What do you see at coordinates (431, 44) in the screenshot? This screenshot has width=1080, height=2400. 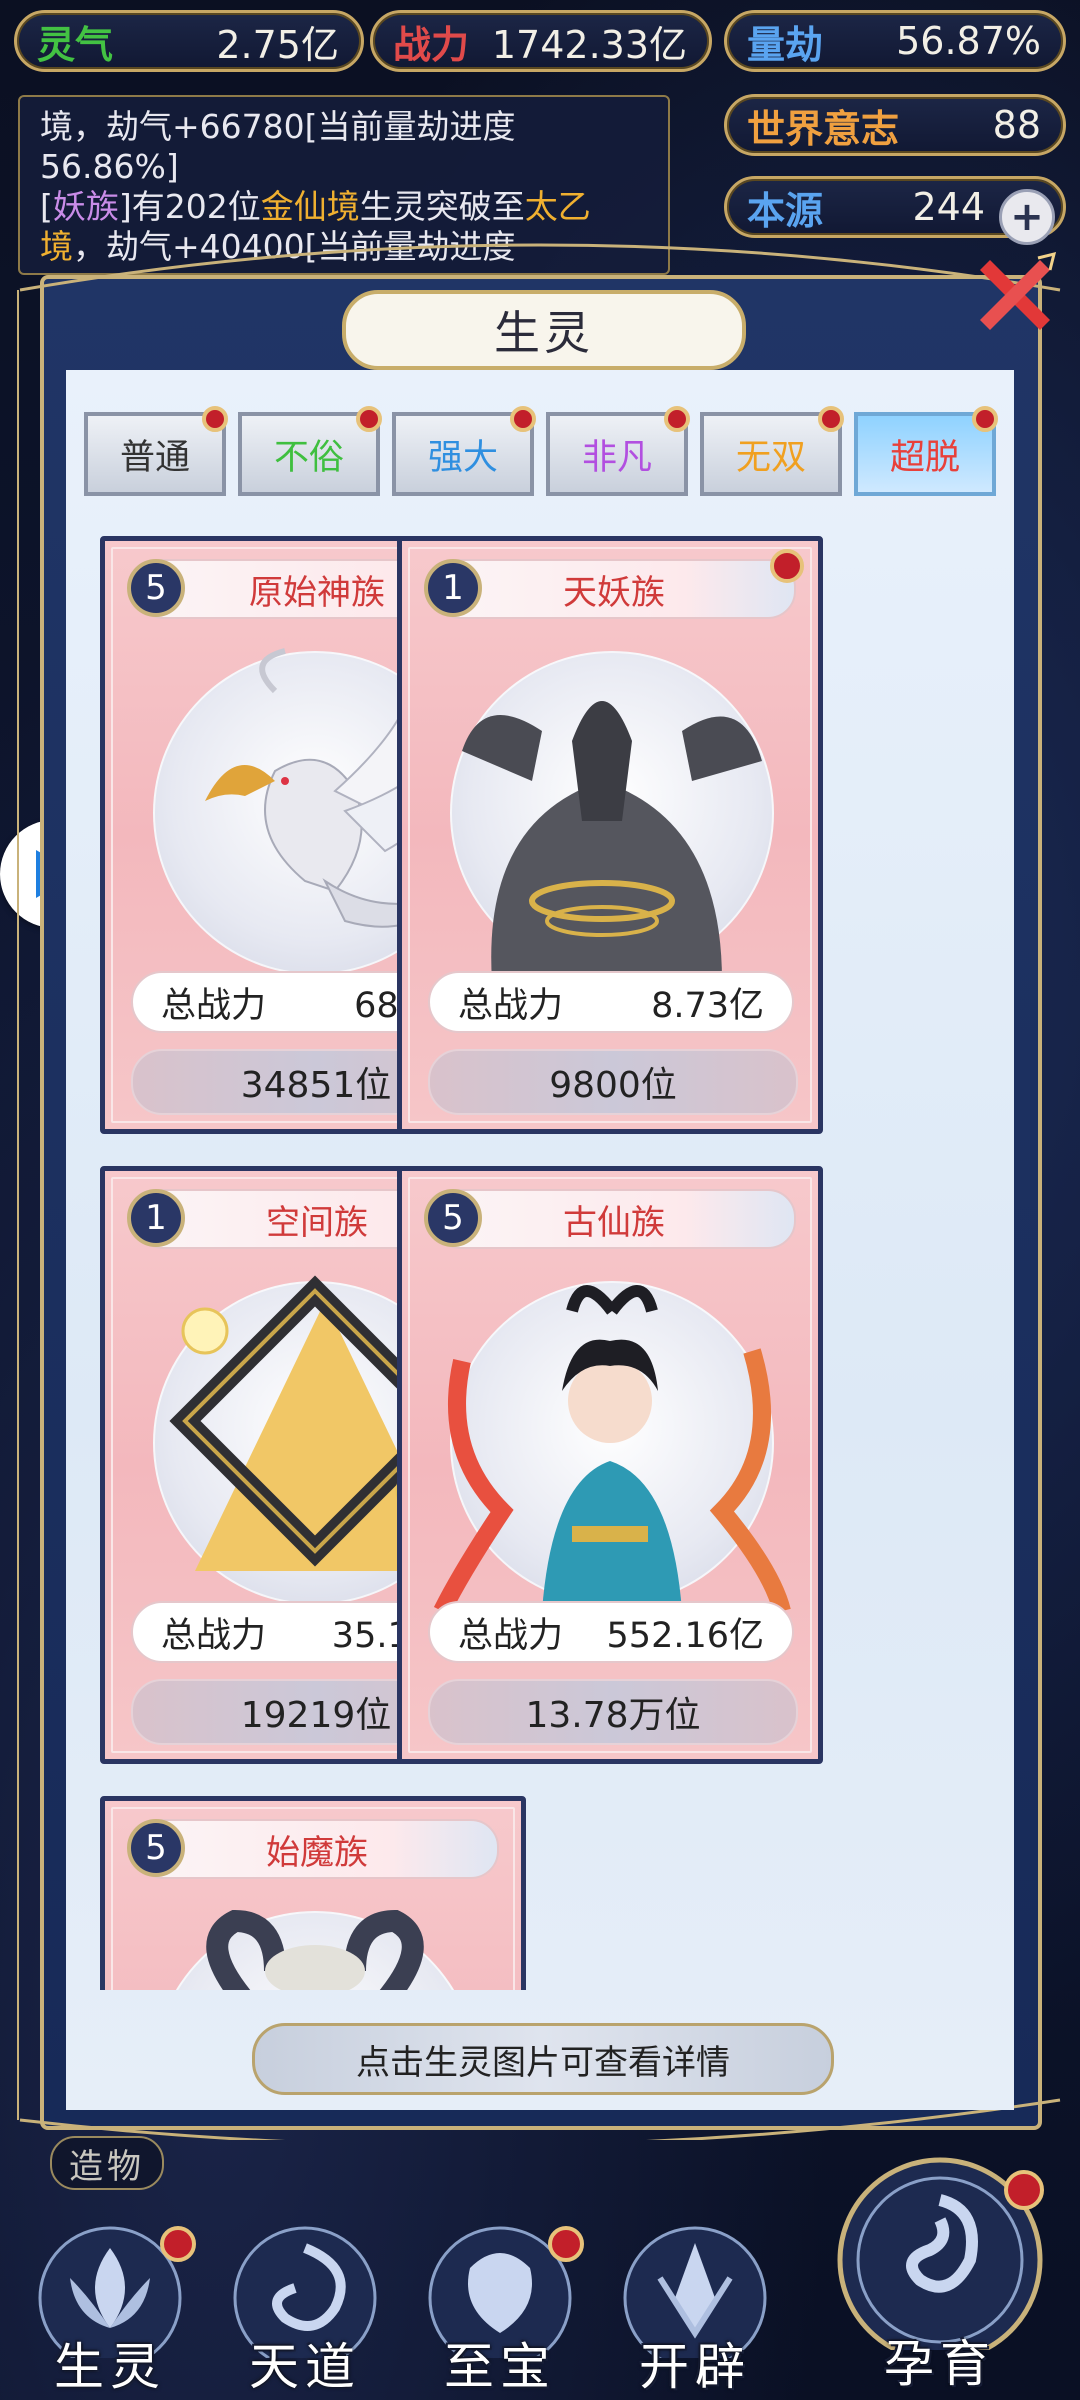 I see `stat-zhanli-label: 战力` at bounding box center [431, 44].